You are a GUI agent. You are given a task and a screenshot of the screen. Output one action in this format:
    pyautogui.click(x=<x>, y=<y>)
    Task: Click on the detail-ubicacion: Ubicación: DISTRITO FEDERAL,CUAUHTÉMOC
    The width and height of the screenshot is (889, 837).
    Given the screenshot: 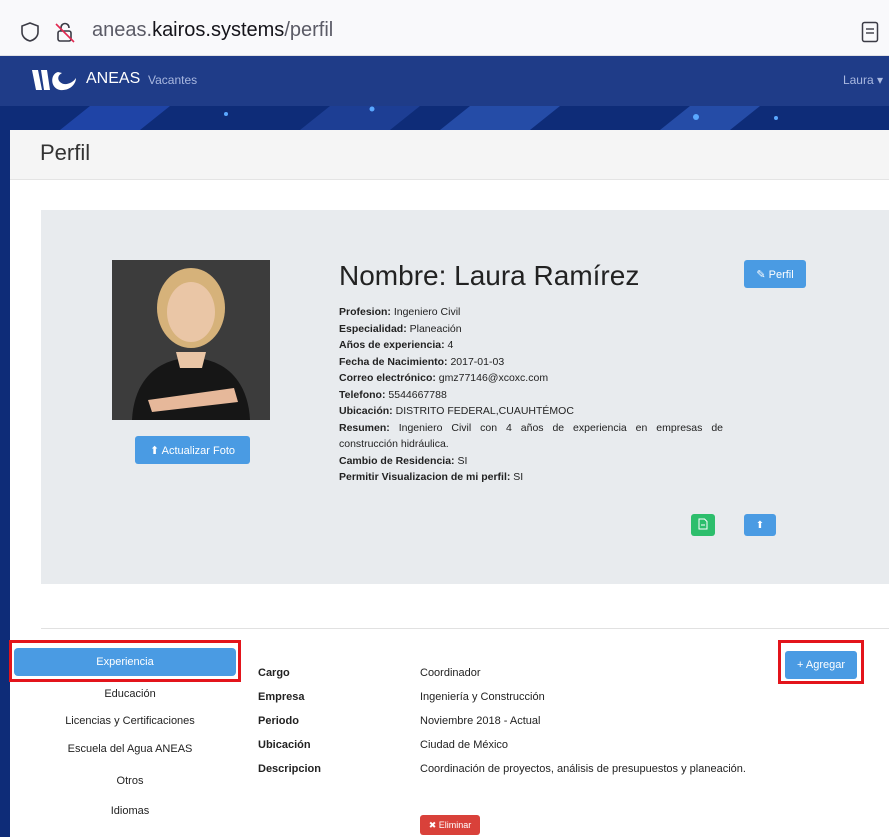 What is the action you would take?
    pyautogui.click(x=531, y=411)
    